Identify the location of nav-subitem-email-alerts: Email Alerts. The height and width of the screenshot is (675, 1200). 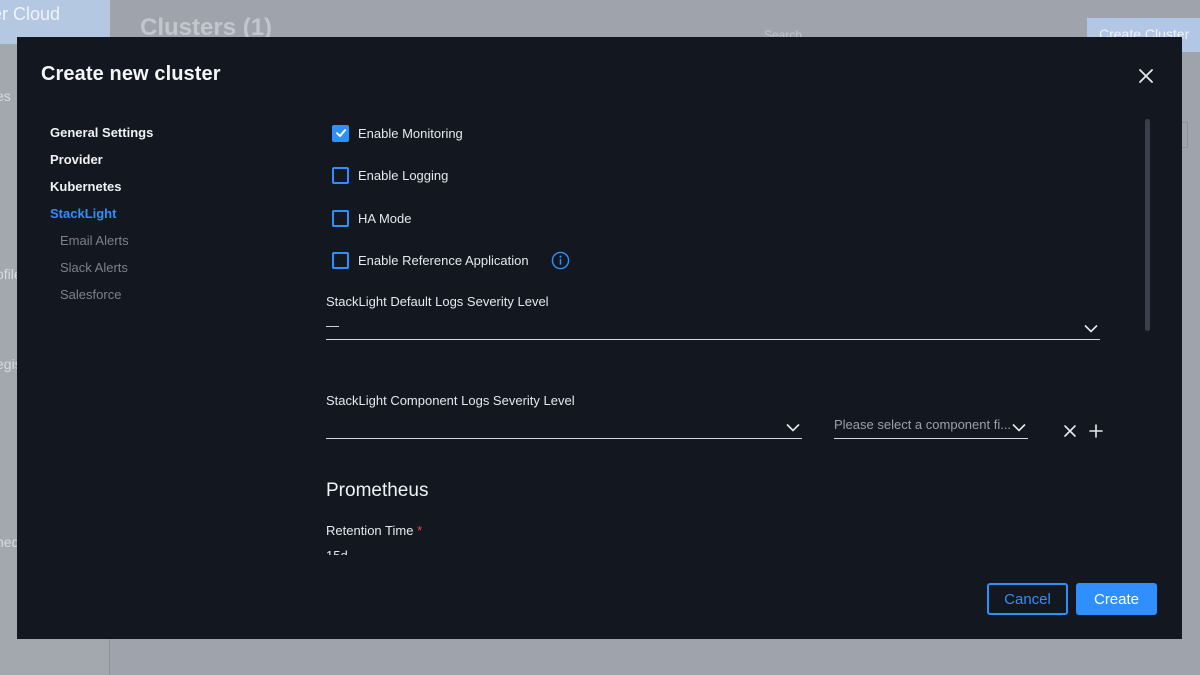
(175, 246).